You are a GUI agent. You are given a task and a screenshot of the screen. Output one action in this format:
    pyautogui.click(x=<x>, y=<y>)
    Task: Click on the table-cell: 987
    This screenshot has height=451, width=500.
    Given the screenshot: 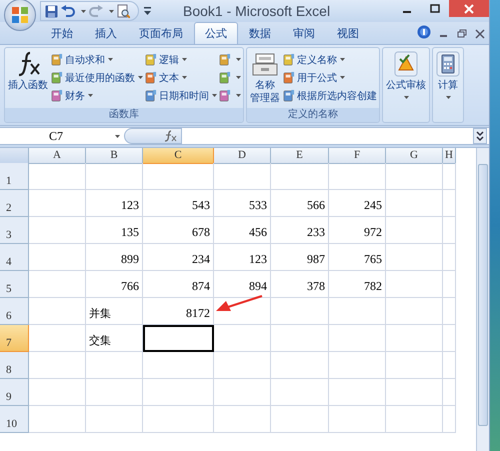 What is the action you would take?
    pyautogui.click(x=300, y=257)
    